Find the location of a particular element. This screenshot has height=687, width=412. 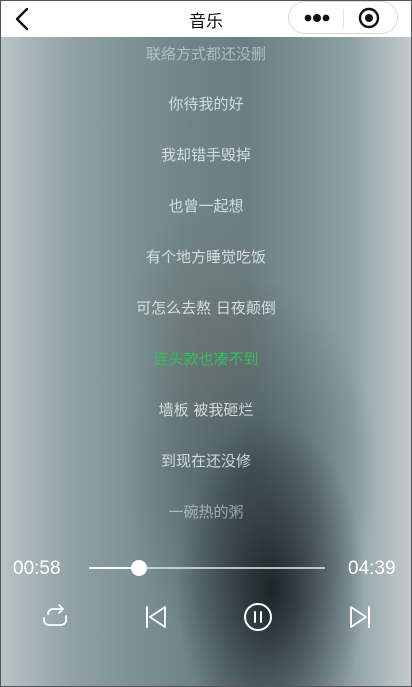

close-button is located at coordinates (369, 18).